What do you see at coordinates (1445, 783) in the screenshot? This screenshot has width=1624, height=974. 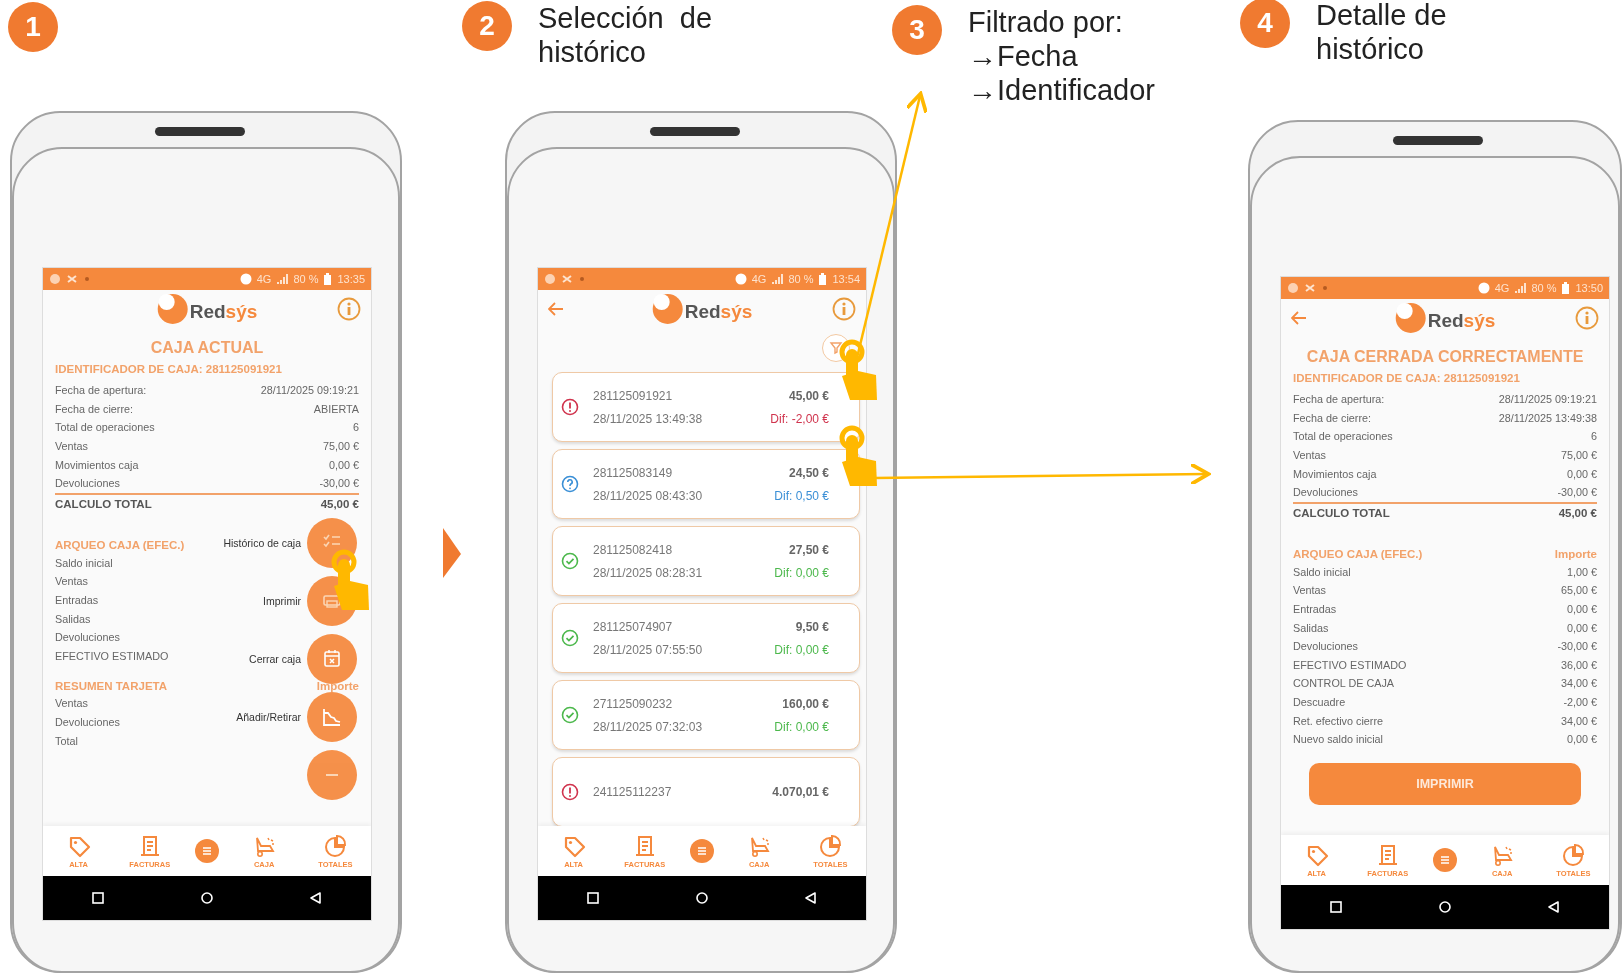 I see `print-button: IMPRIMIR` at bounding box center [1445, 783].